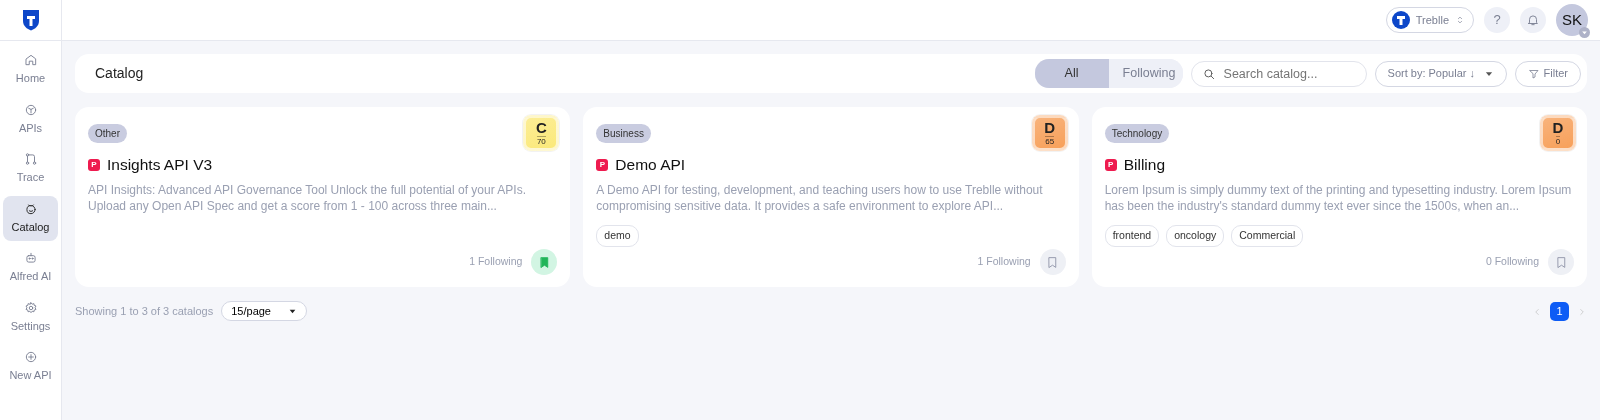  I want to click on updown-caret-icon, so click(1460, 20).